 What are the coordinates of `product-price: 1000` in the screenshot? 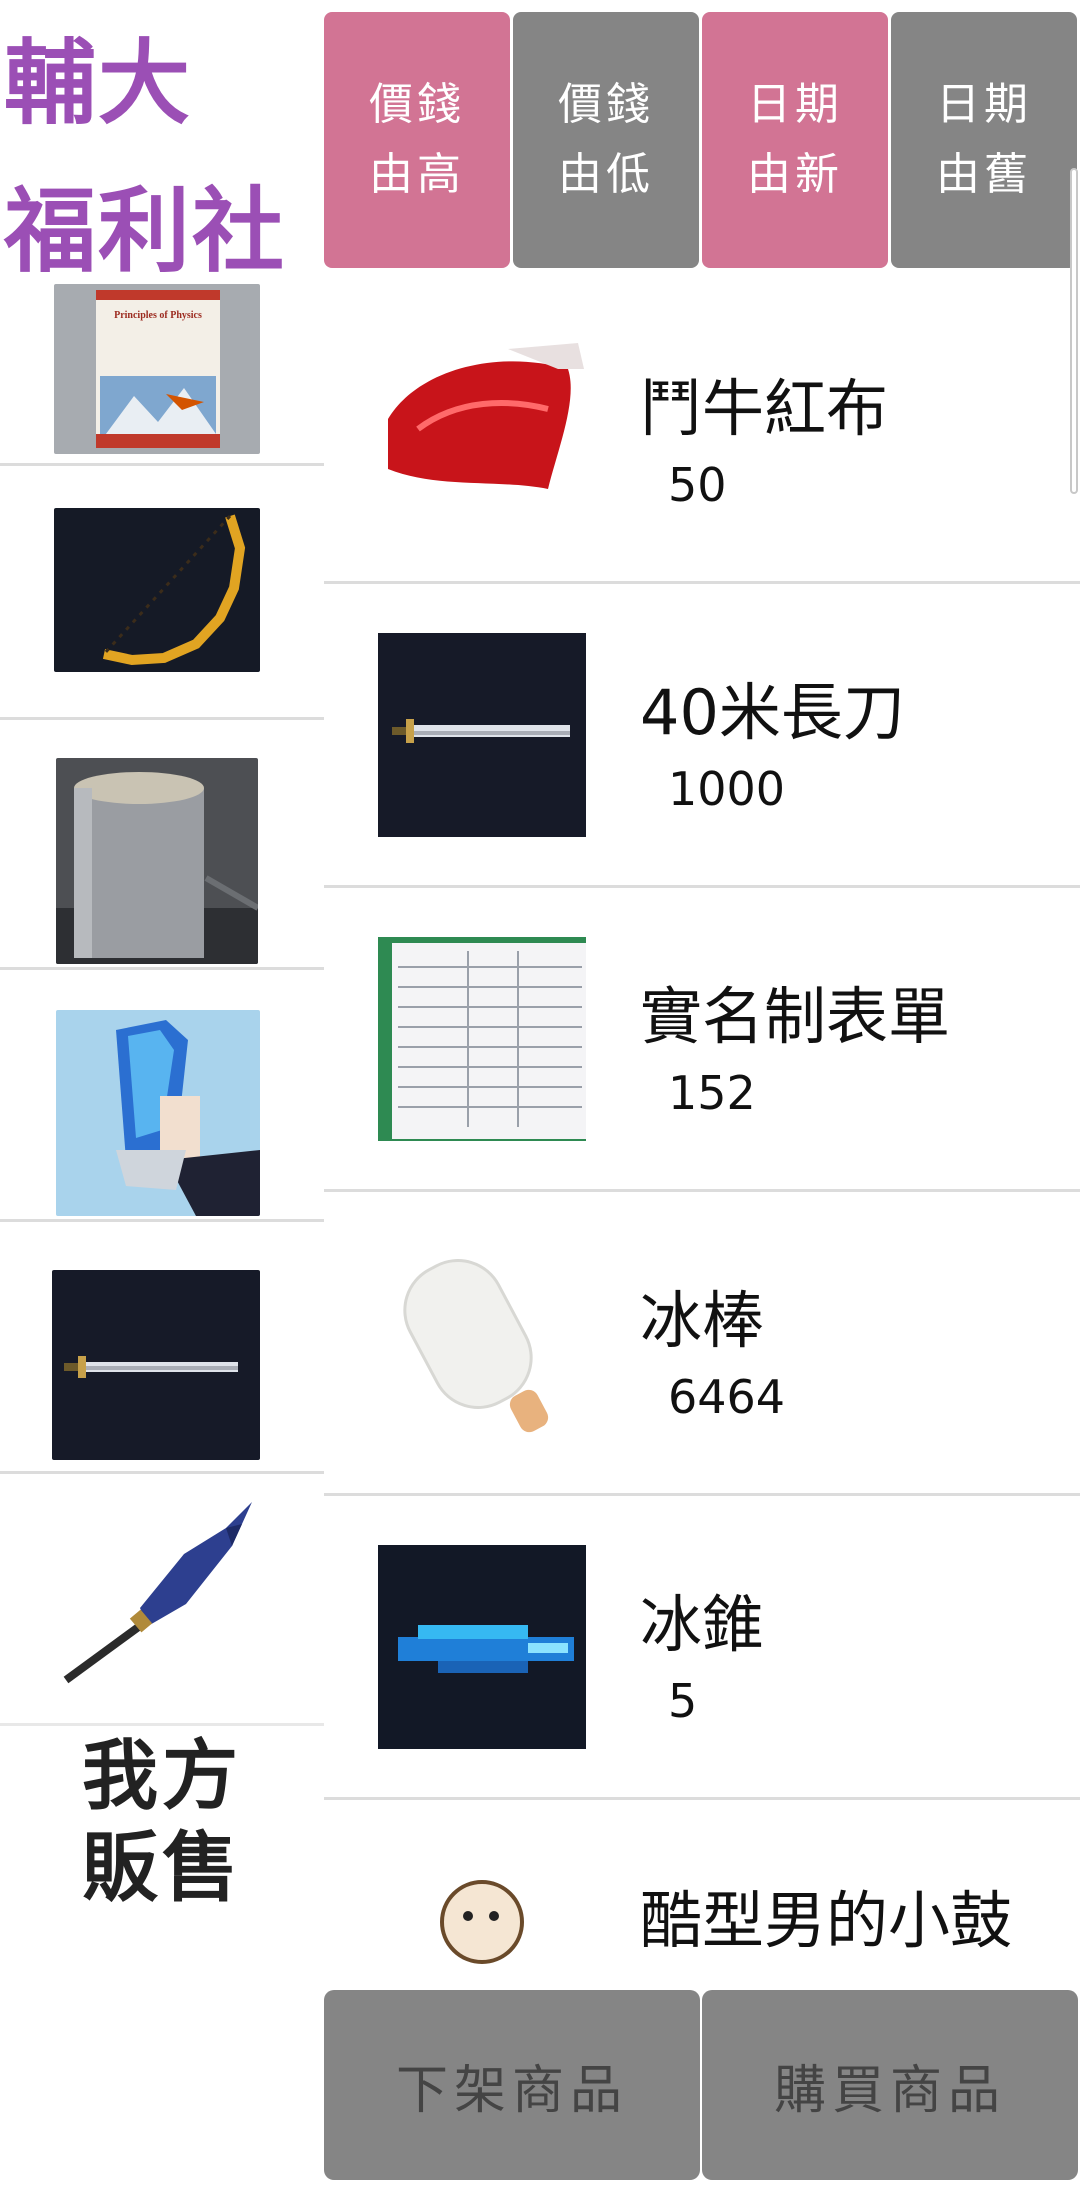 It's located at (727, 789).